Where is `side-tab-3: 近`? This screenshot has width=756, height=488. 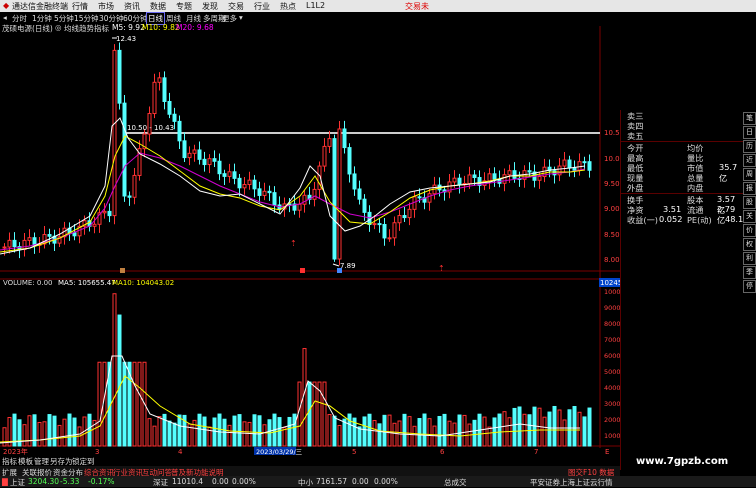 side-tab-3: 近 is located at coordinates (749, 160).